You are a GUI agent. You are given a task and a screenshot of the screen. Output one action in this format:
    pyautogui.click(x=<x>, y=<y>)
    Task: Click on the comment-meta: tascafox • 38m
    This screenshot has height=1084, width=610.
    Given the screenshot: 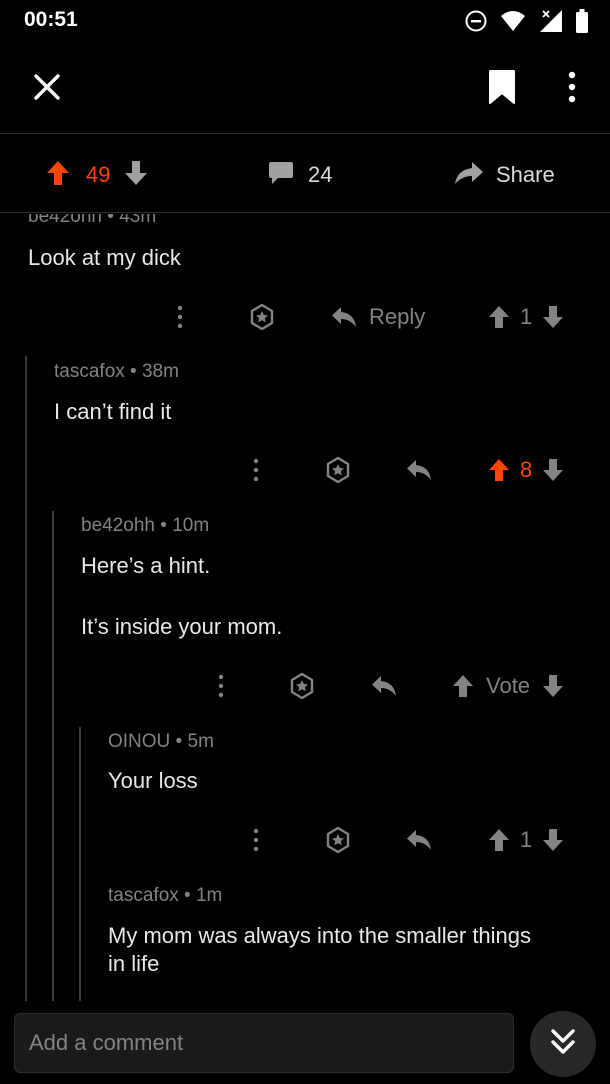 What is the action you would take?
    pyautogui.click(x=116, y=371)
    